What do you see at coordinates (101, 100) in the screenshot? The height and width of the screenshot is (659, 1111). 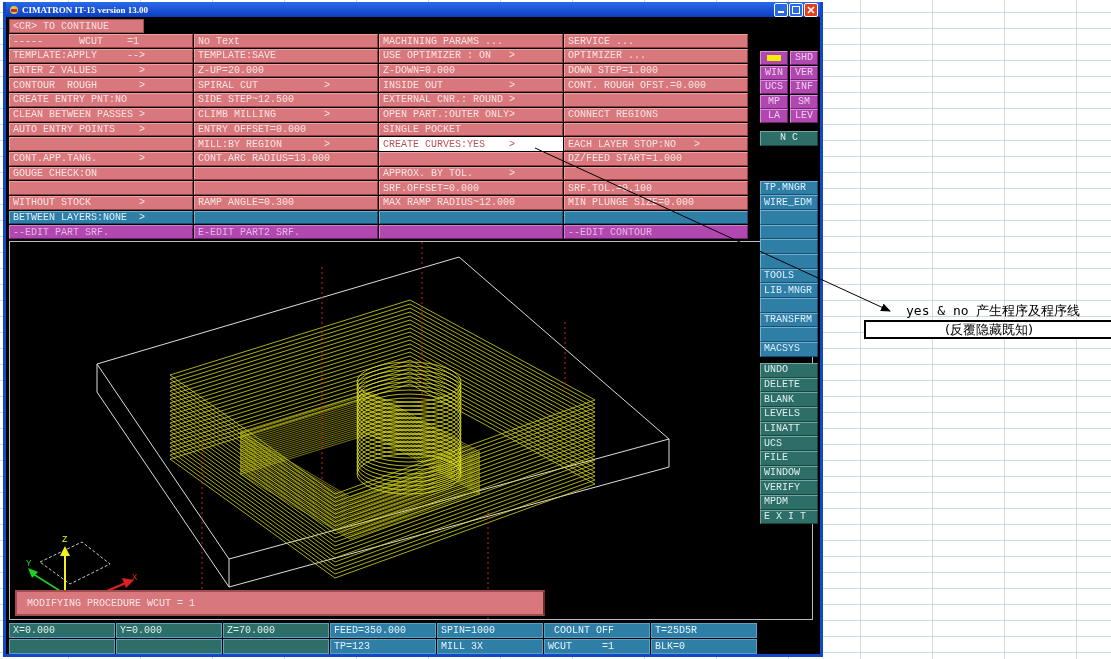 I see `menu-item: CREATE ENTRY PNT:NO` at bounding box center [101, 100].